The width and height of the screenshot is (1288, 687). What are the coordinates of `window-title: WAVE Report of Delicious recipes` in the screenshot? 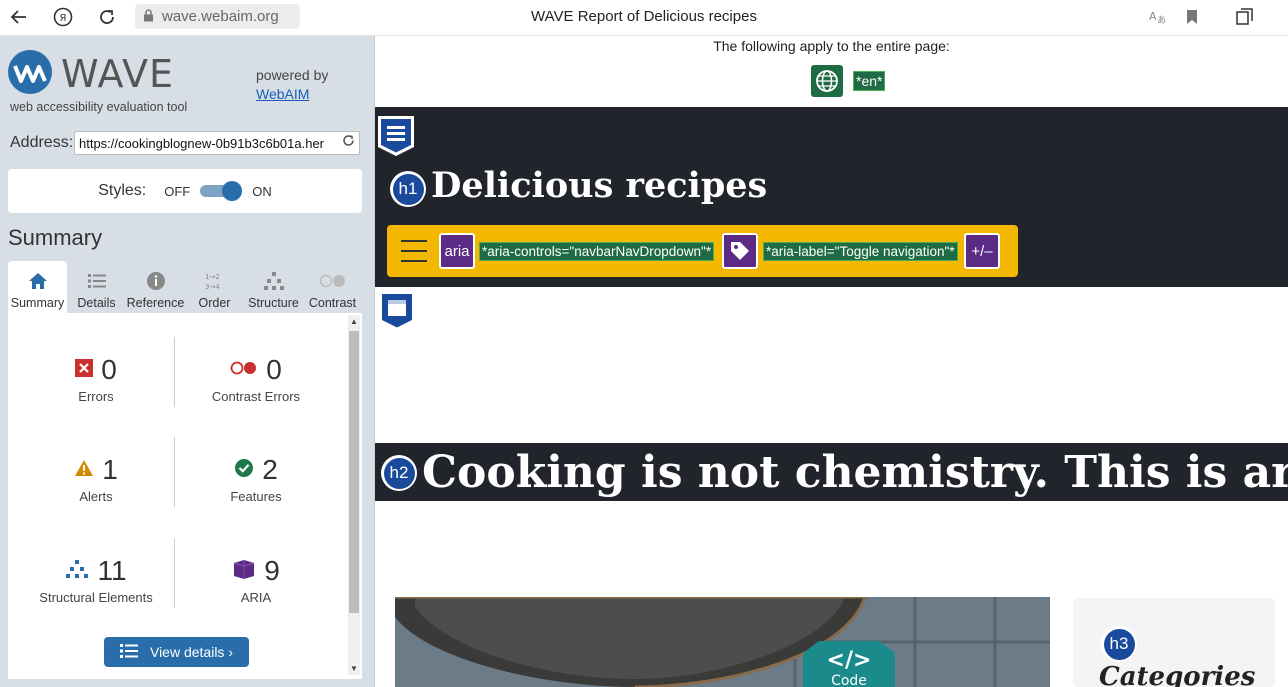 It's located at (644, 16).